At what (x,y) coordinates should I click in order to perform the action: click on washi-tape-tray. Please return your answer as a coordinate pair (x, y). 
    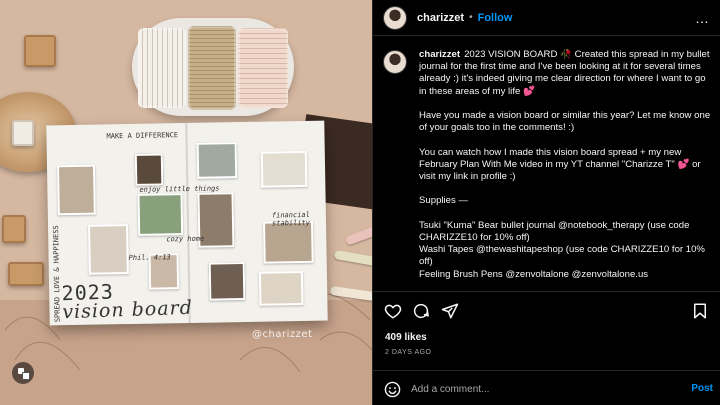
    Looking at the image, I should click on (213, 67).